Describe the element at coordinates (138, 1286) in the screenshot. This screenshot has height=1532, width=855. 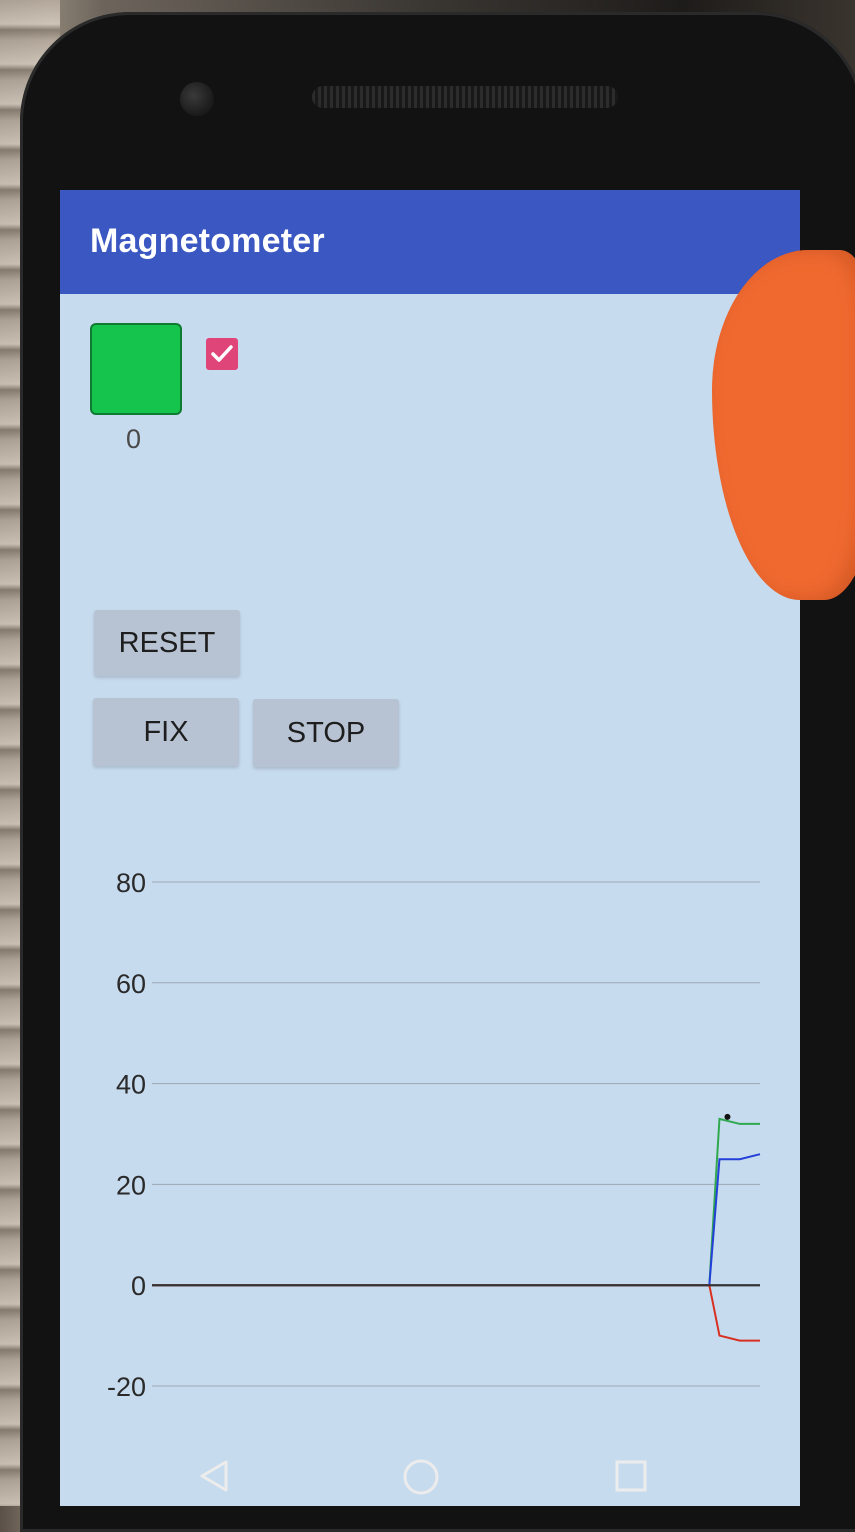
I see `y-tick-label: 0` at that location.